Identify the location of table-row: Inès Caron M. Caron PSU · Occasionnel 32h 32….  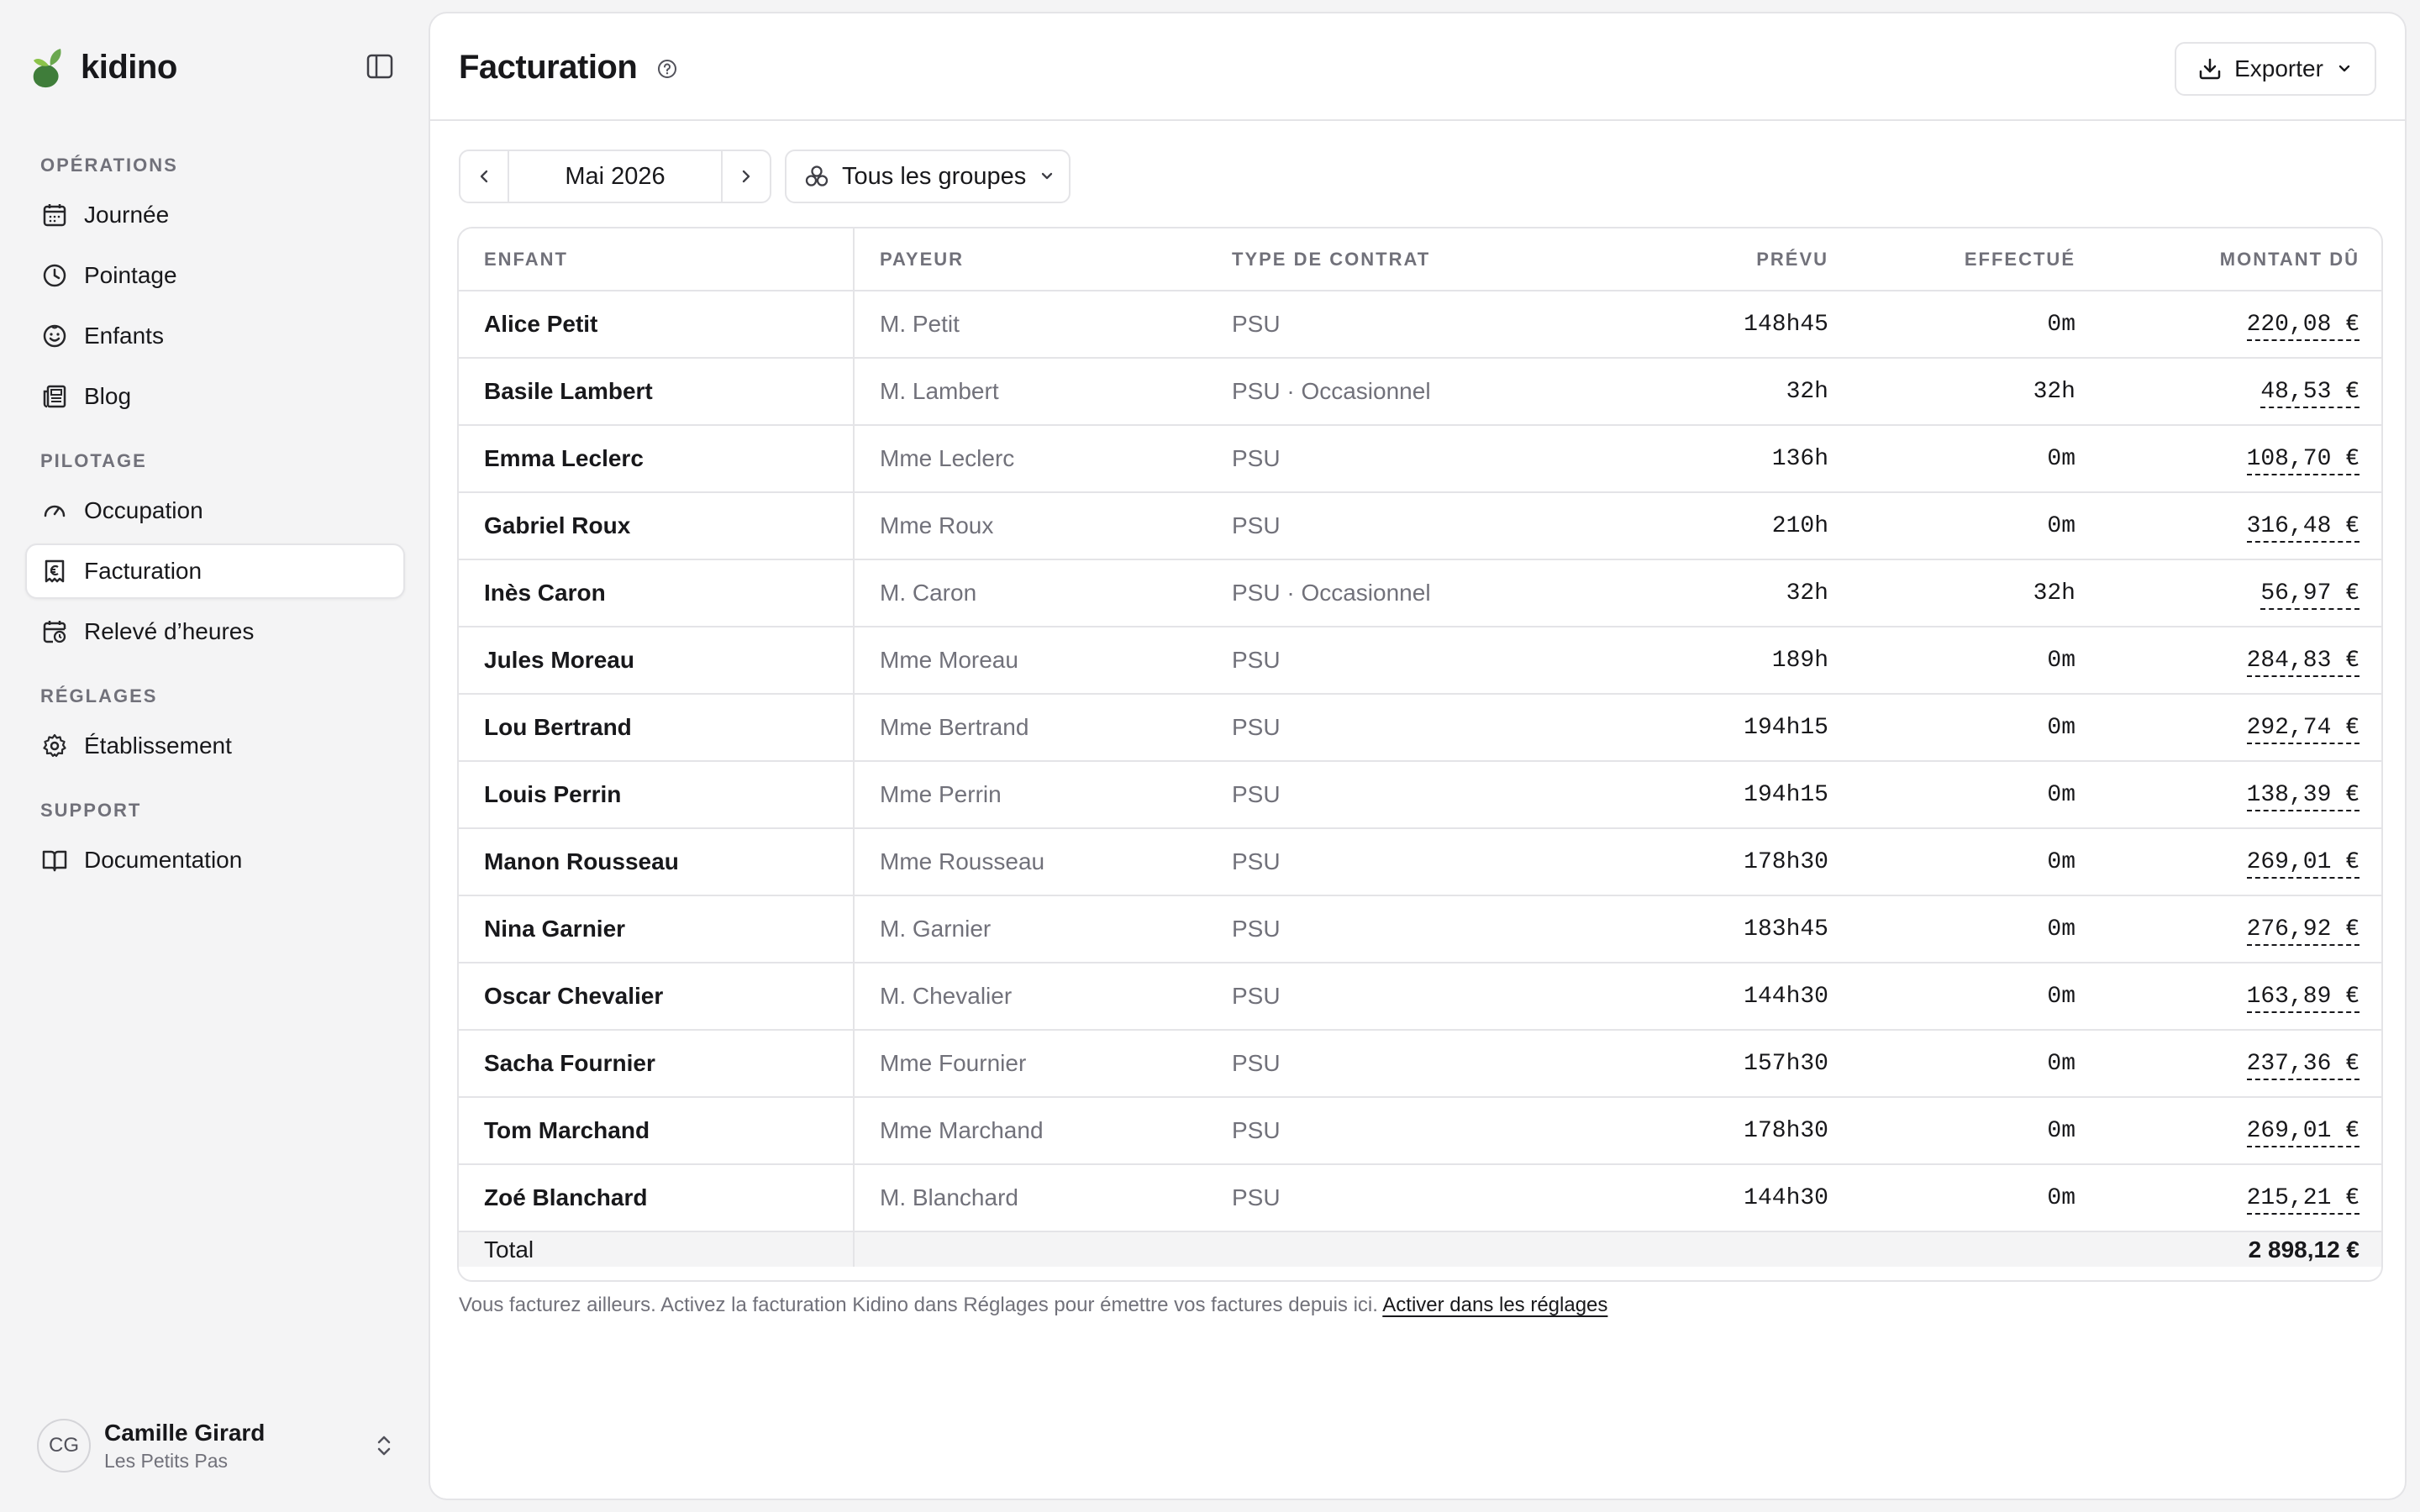
(1420, 593).